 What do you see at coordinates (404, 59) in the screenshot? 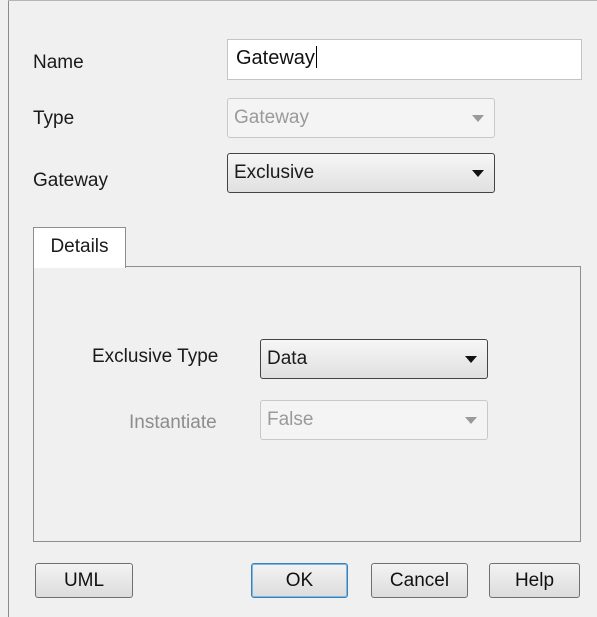
I see `name-field: Gateway` at bounding box center [404, 59].